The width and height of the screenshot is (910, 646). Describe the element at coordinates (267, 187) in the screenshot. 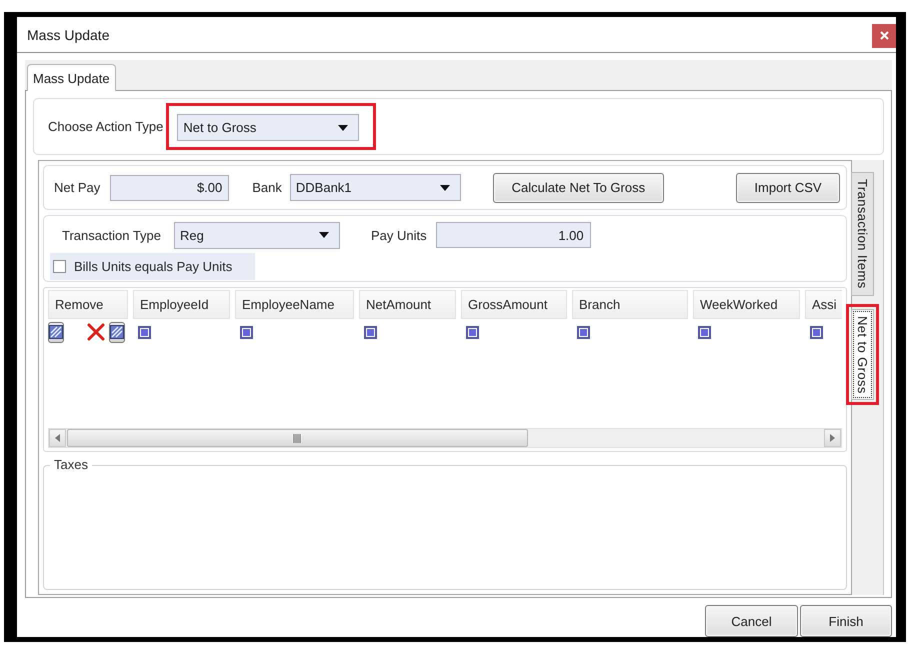

I see `field-label: Bank` at that location.